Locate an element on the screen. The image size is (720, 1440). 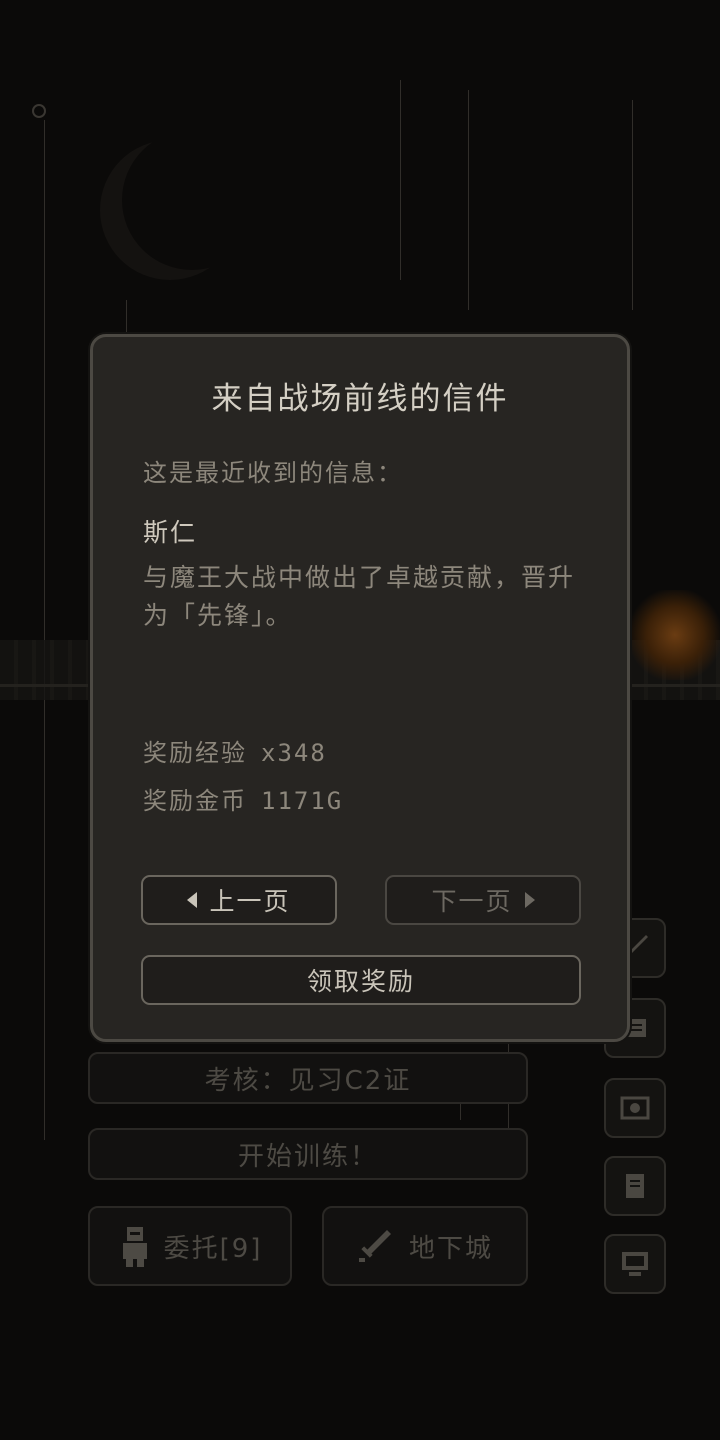
sender-name: 斯仁 is located at coordinates (170, 532).